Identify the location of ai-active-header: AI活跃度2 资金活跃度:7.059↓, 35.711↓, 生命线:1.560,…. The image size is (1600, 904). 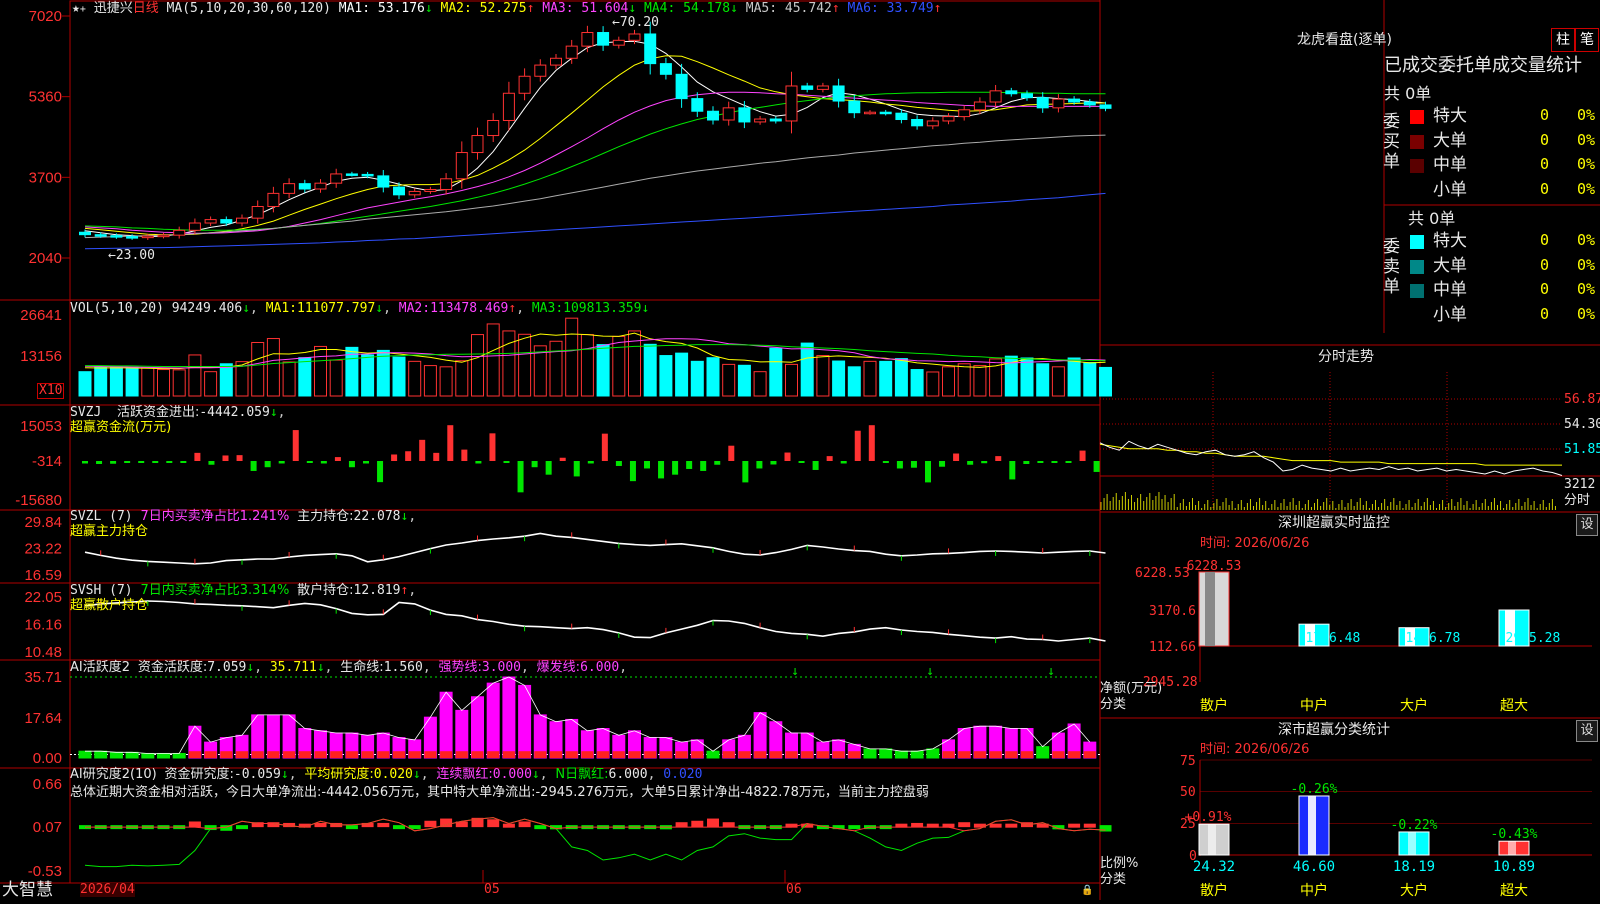
(349, 667).